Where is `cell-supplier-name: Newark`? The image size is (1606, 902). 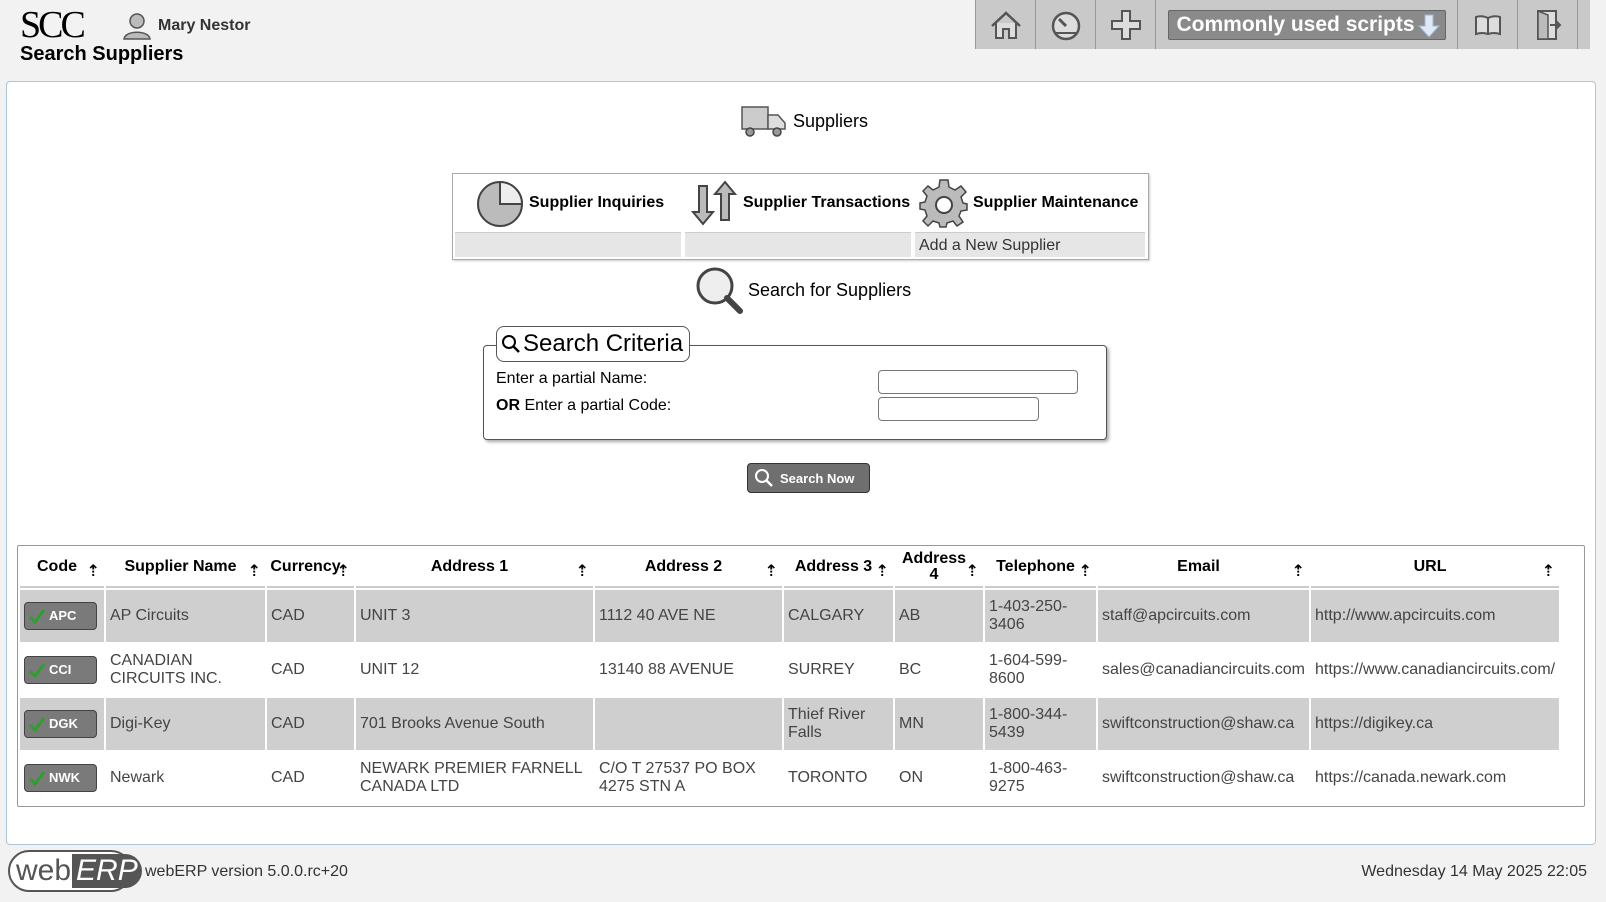 cell-supplier-name: Newark is located at coordinates (185, 778).